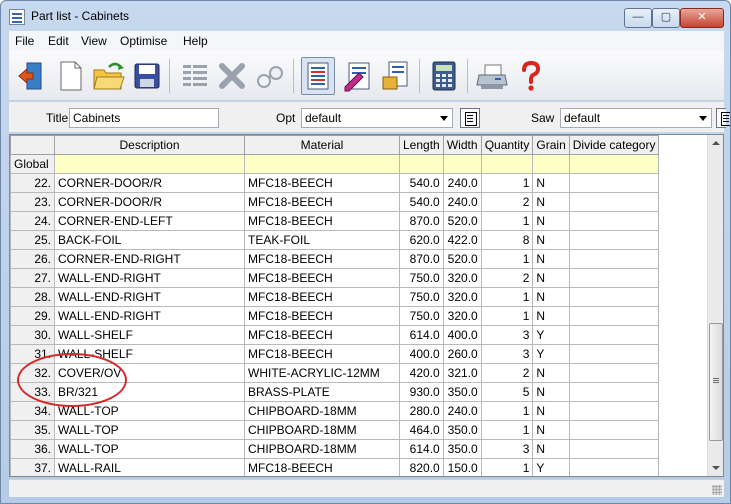 The image size is (731, 504). What do you see at coordinates (551, 164) in the screenshot?
I see `global-grain-cell` at bounding box center [551, 164].